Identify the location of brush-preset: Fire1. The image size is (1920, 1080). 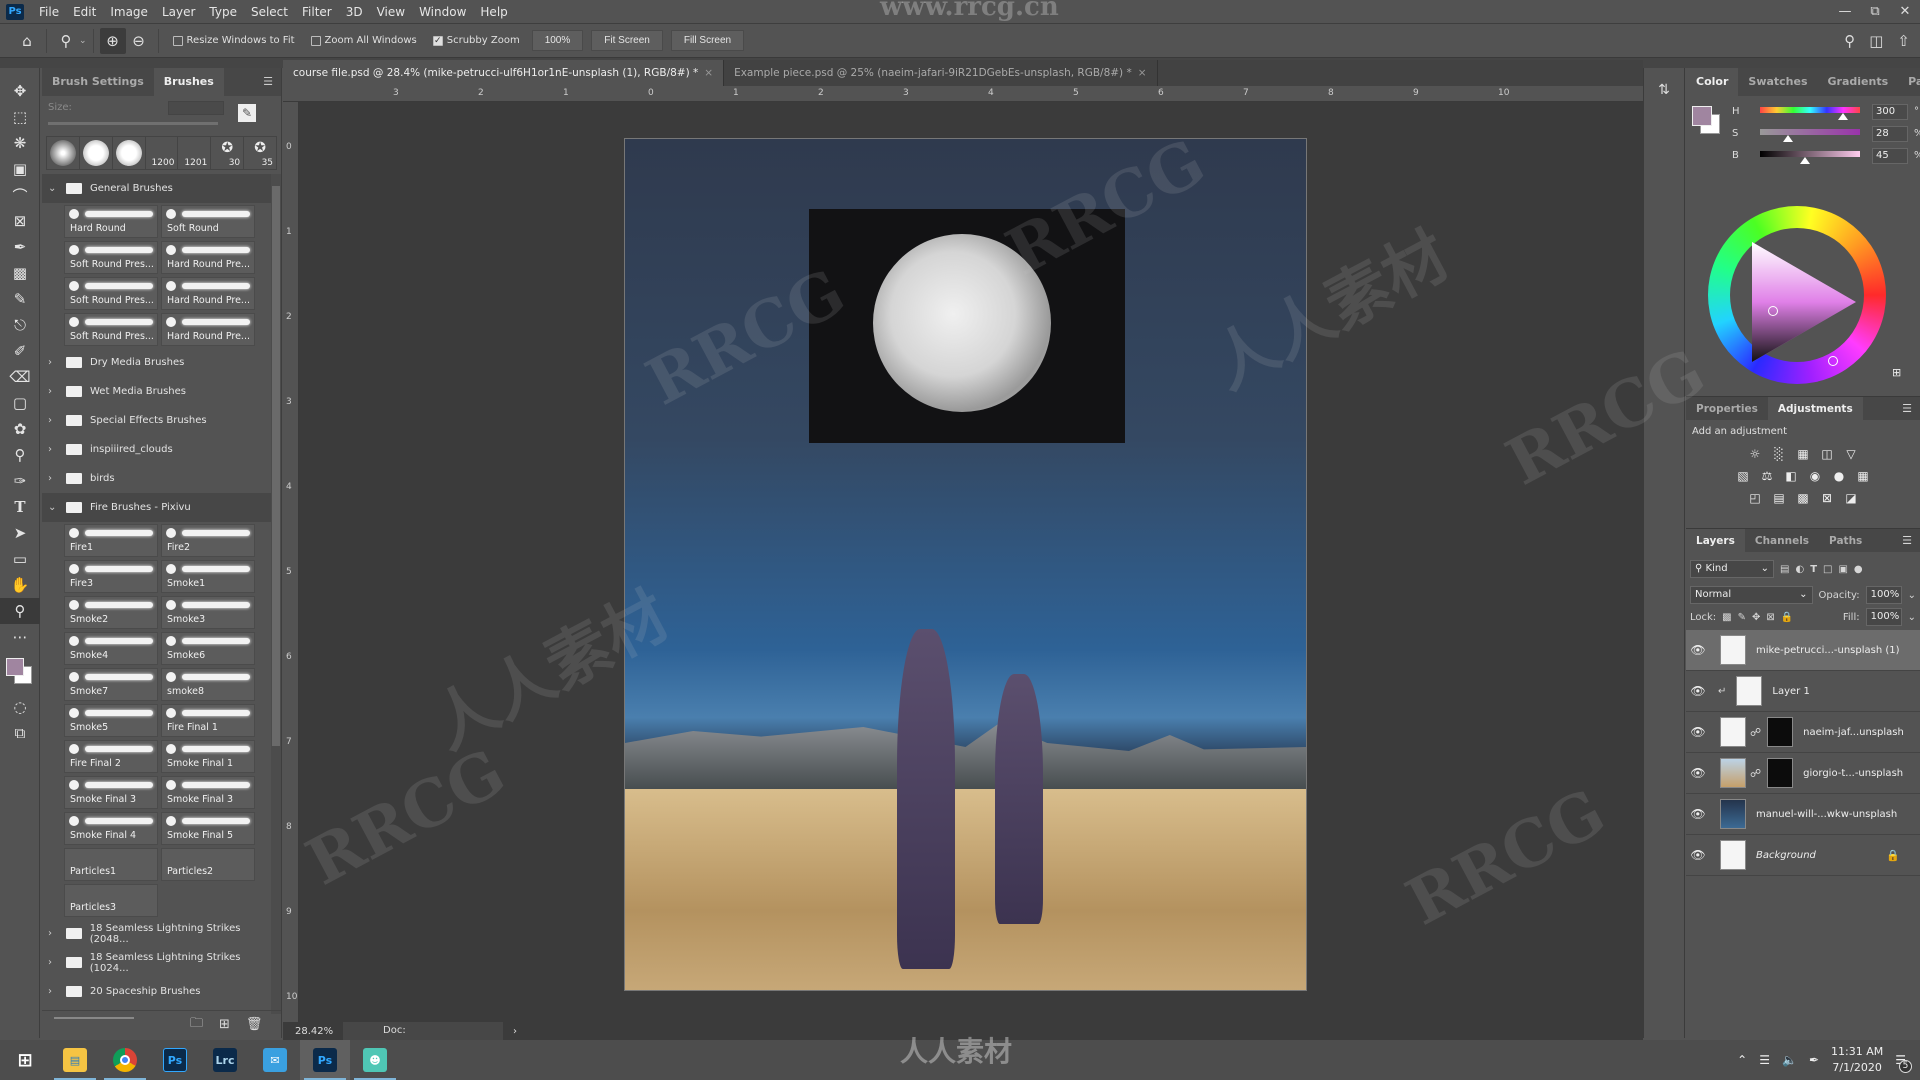
(111, 540).